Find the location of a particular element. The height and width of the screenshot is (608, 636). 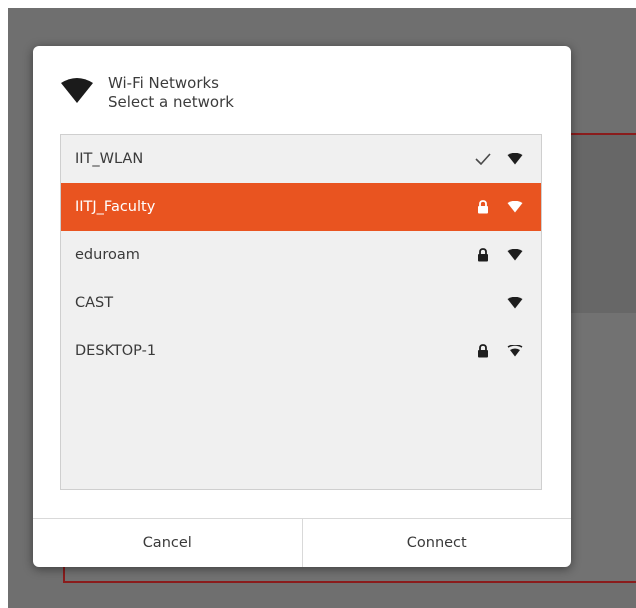

network-row: DESKTOP-1 is located at coordinates (301, 351).